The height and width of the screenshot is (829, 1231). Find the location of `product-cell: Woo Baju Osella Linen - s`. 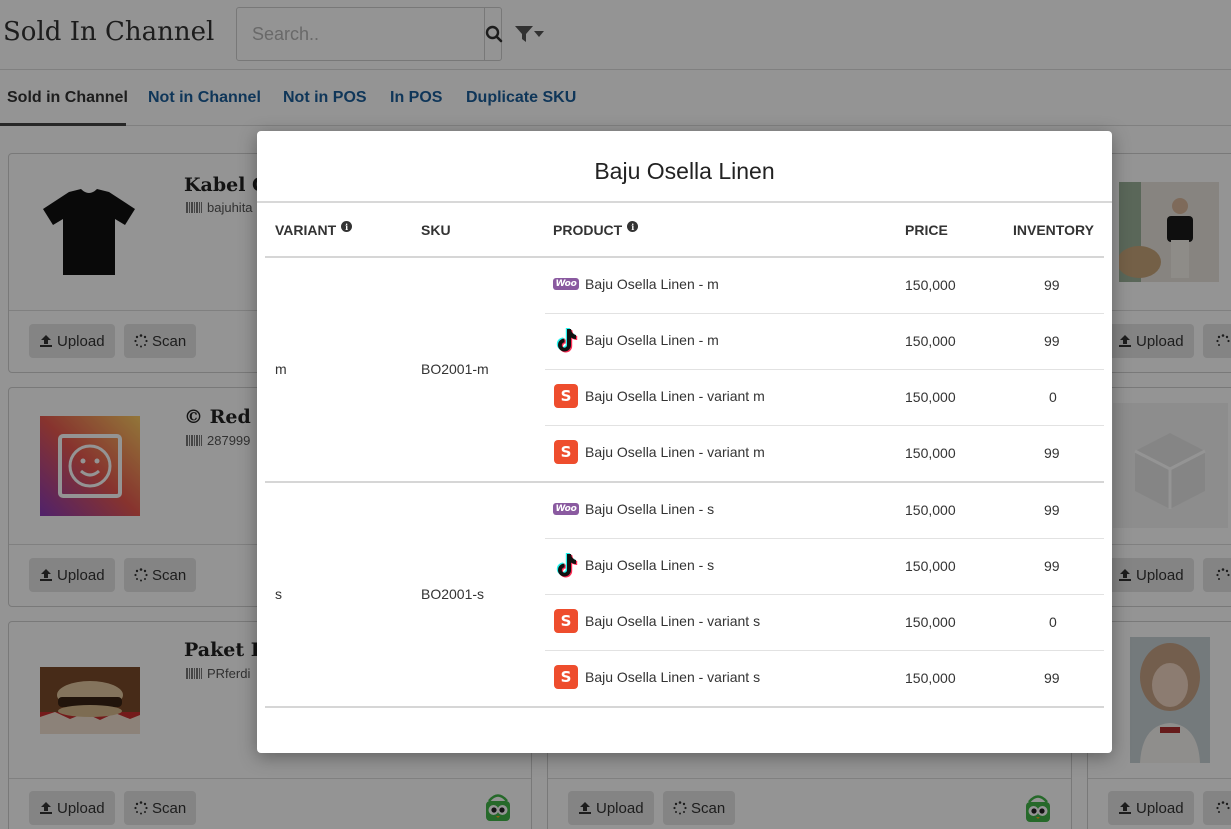

product-cell: Woo Baju Osella Linen - s is located at coordinates (633, 509).